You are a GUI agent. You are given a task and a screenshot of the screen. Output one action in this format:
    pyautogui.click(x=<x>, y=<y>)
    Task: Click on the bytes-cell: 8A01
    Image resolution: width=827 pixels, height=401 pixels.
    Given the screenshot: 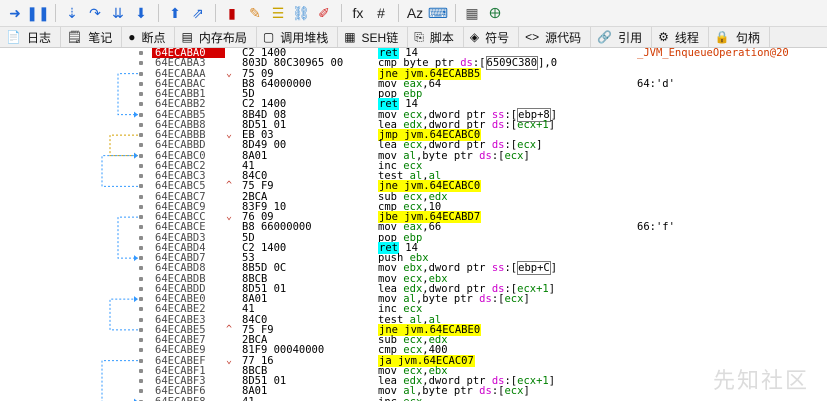 What is the action you would take?
    pyautogui.click(x=255, y=391)
    